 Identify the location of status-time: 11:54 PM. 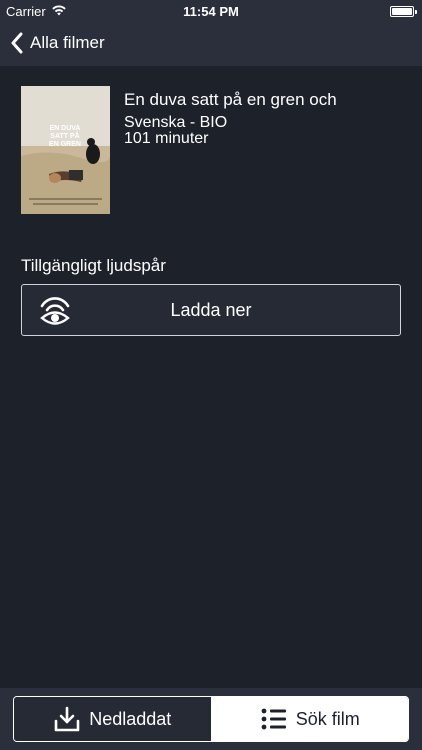
(211, 11).